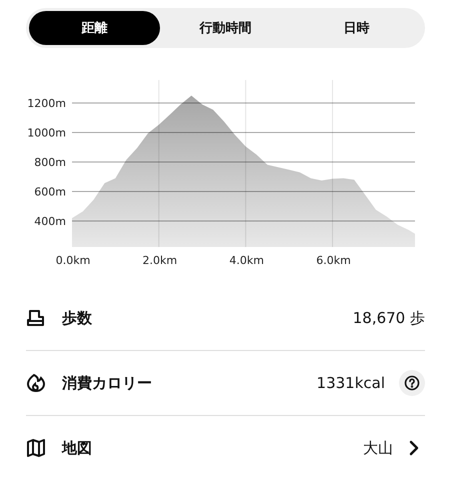 Image resolution: width=449 pixels, height=480 pixels. I want to click on y-axis-label: 400m, so click(50, 221).